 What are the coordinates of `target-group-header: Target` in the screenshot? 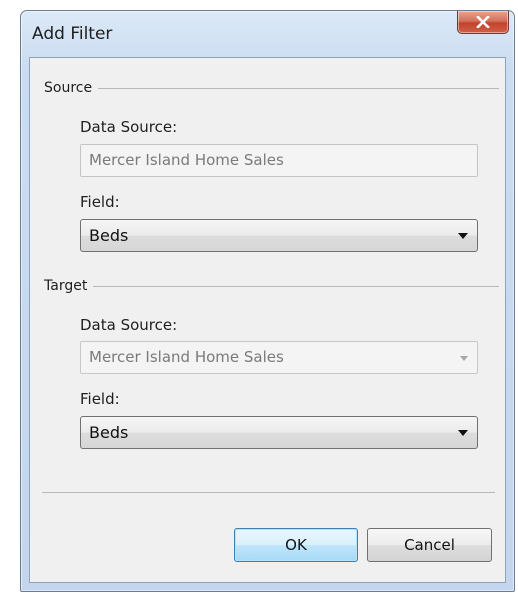 It's located at (267, 286).